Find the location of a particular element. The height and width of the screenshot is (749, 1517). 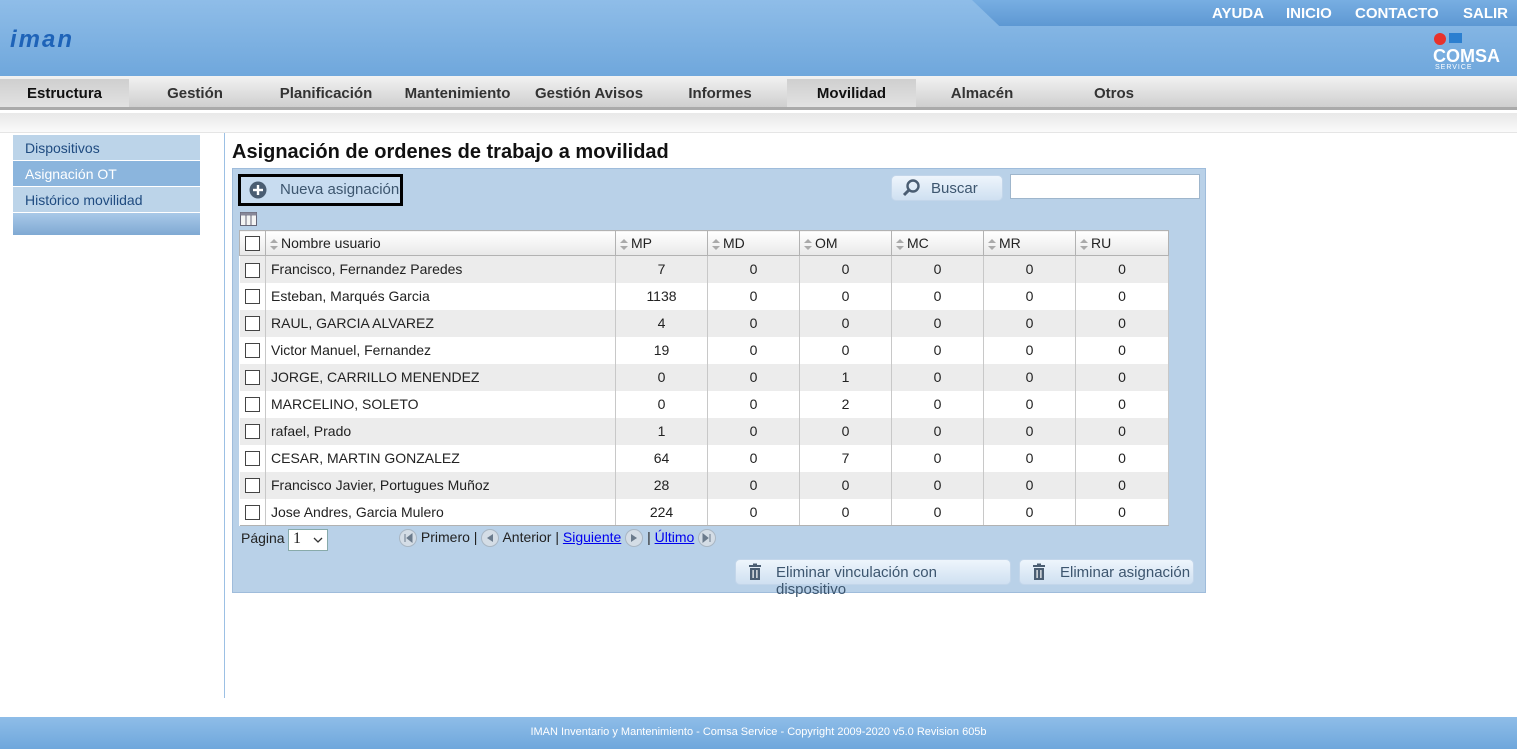

table-row: rafael, Prado 1 0 0 0 0 0 is located at coordinates (704, 431).